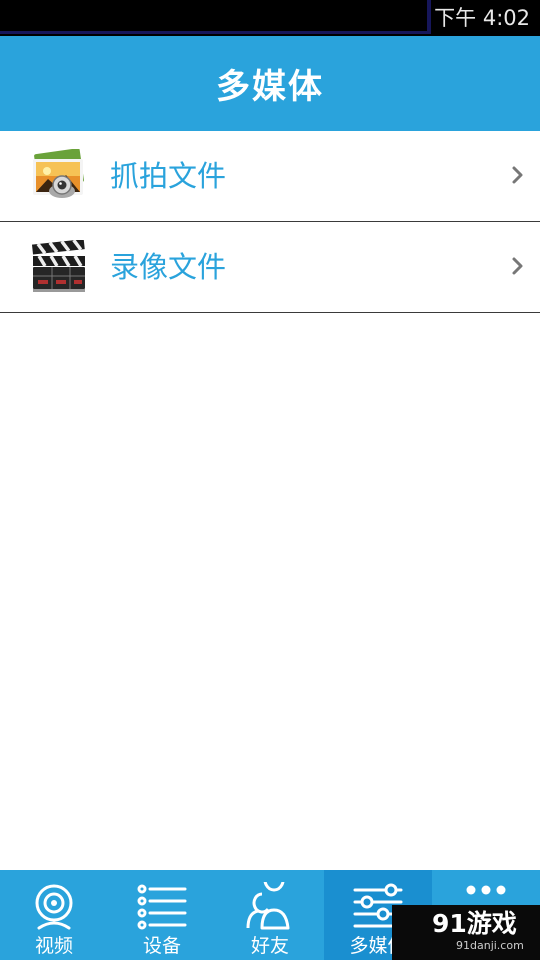 Image resolution: width=540 pixels, height=960 pixels. What do you see at coordinates (161, 946) in the screenshot?
I see `nav-label: 设备` at bounding box center [161, 946].